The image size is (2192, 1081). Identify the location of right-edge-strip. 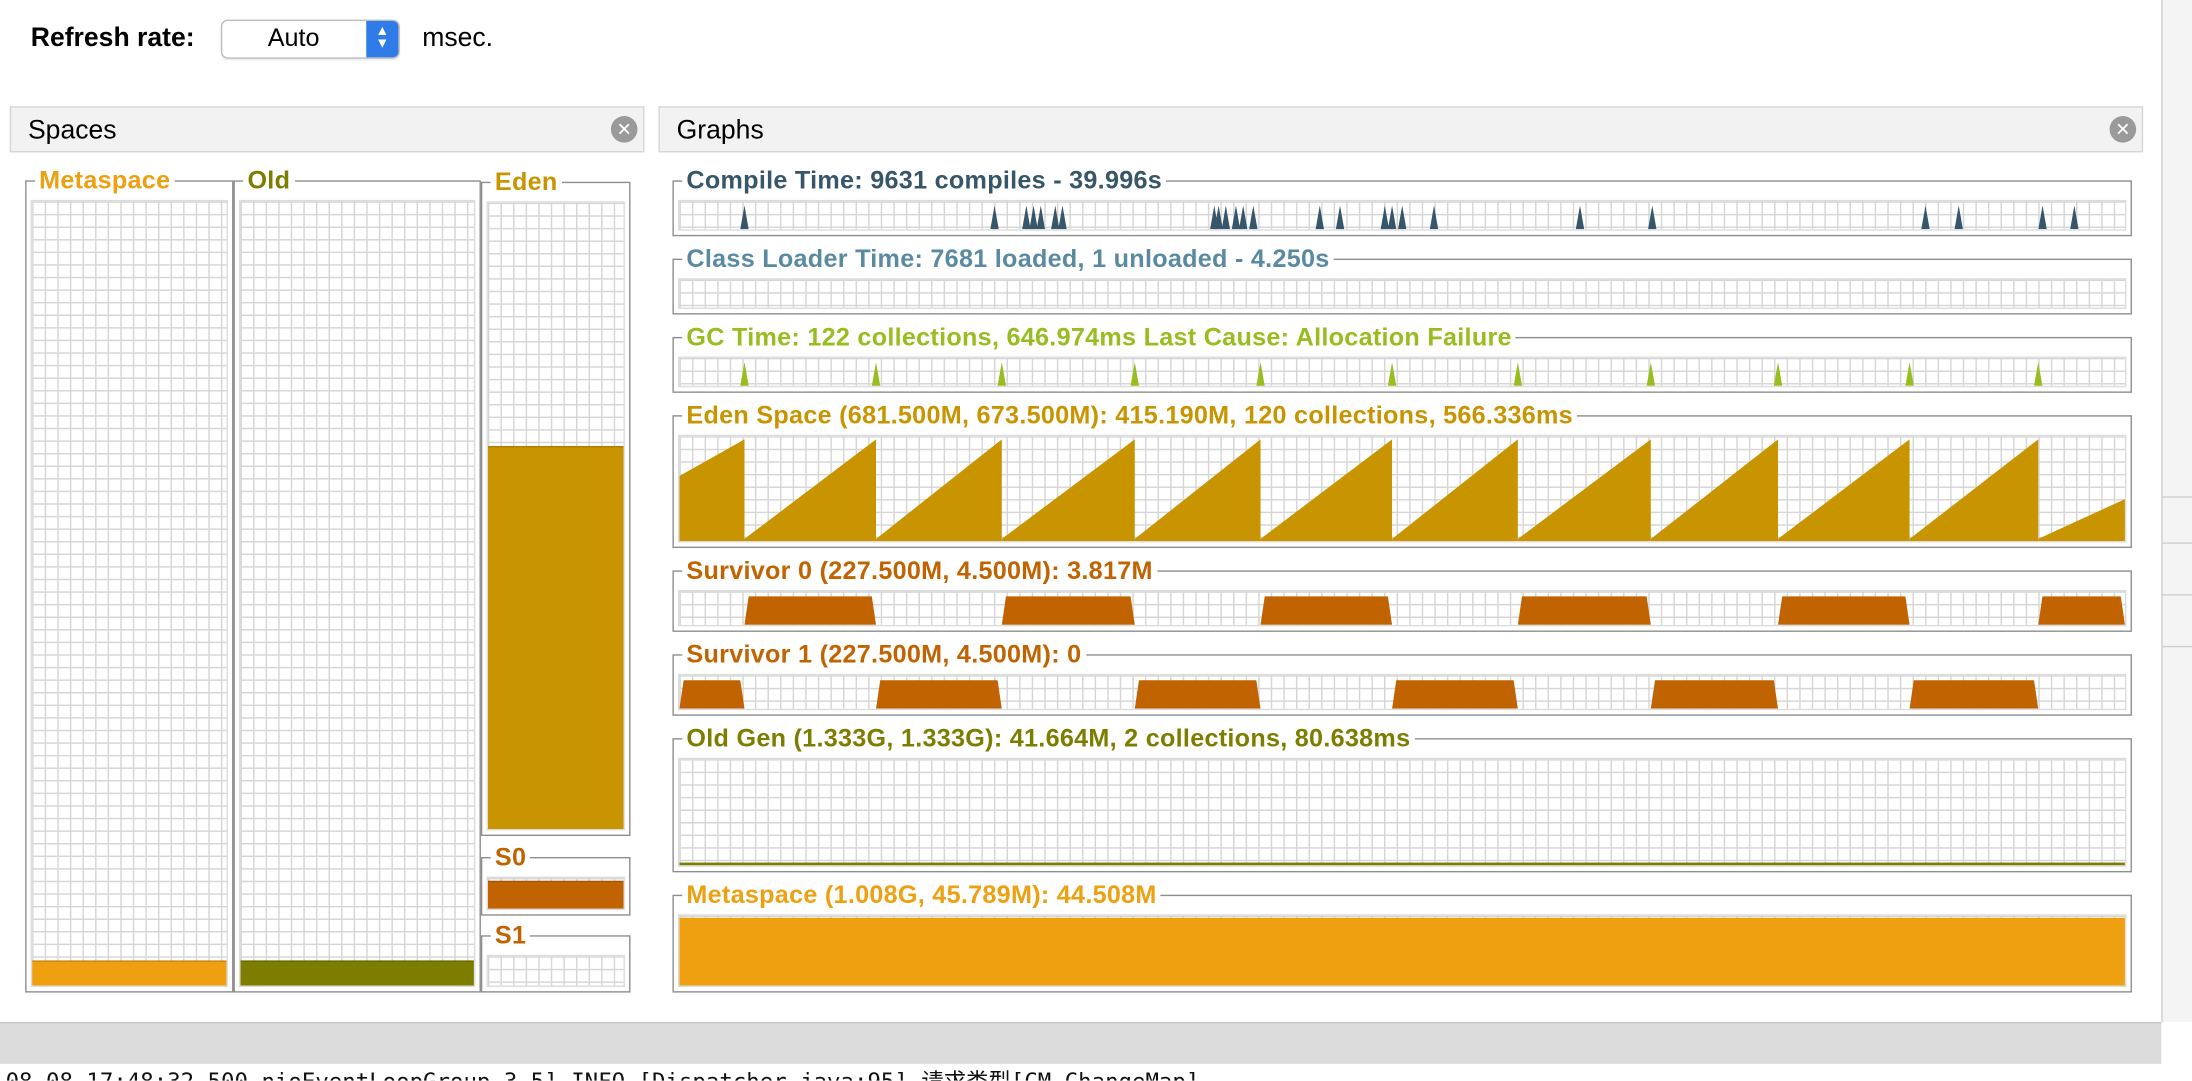
(2177, 511).